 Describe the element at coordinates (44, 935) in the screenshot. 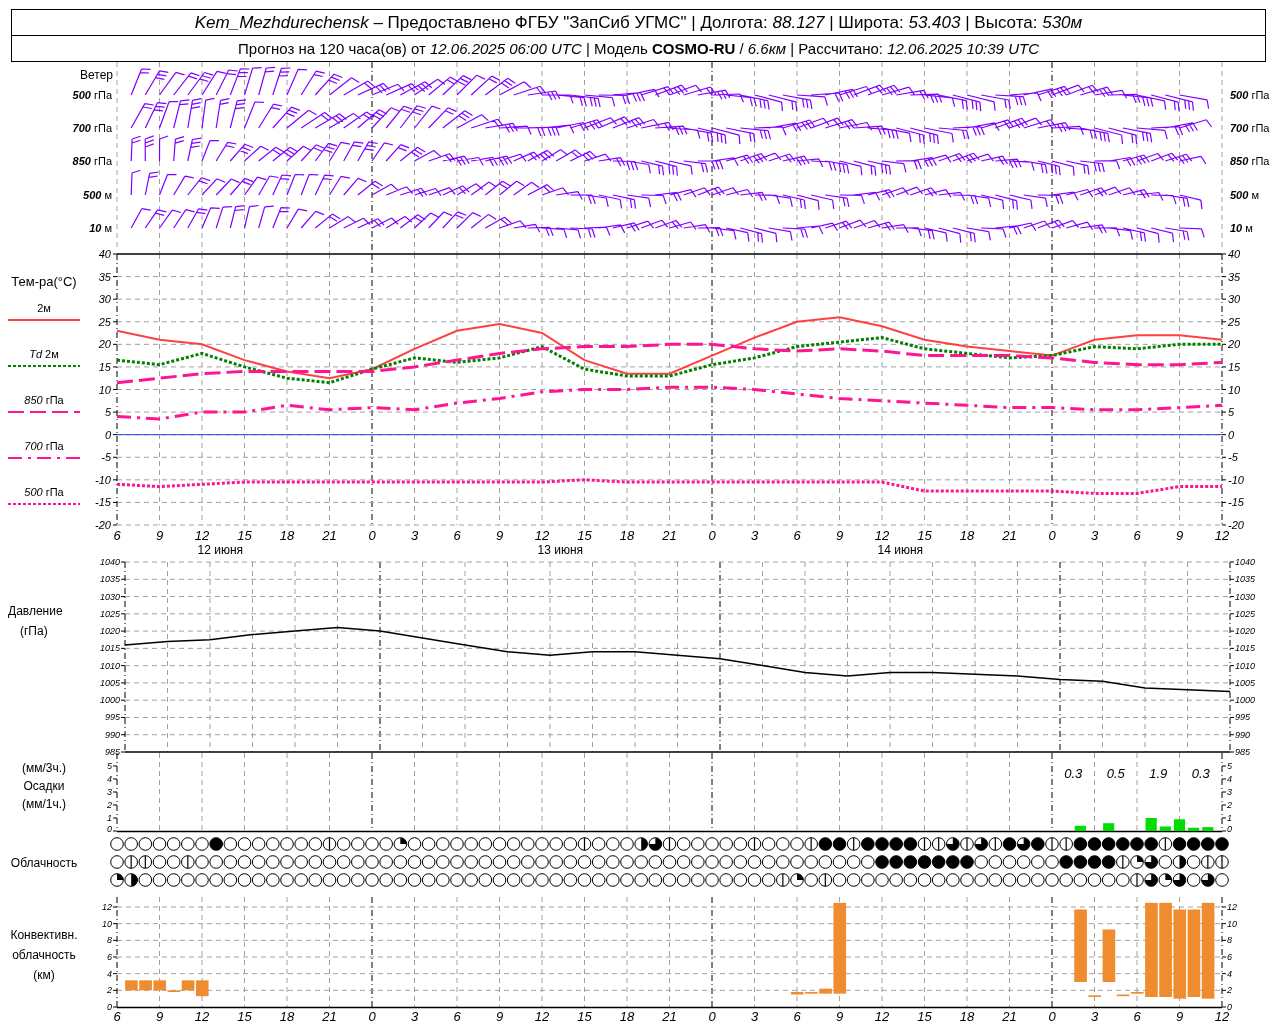

I see `axis-label: Конвективн.` at that location.